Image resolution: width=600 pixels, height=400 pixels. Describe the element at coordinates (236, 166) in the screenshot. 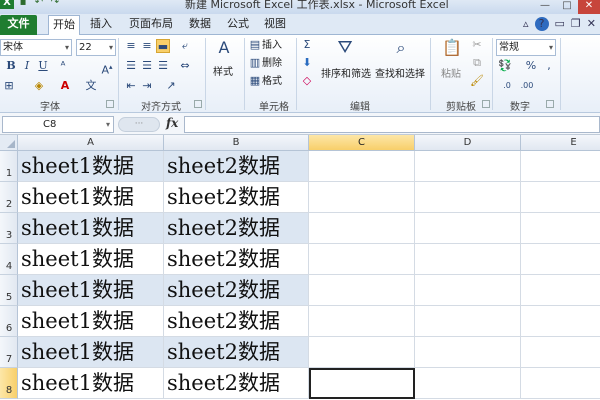

I see `cell-b1: sheet2数据` at that location.